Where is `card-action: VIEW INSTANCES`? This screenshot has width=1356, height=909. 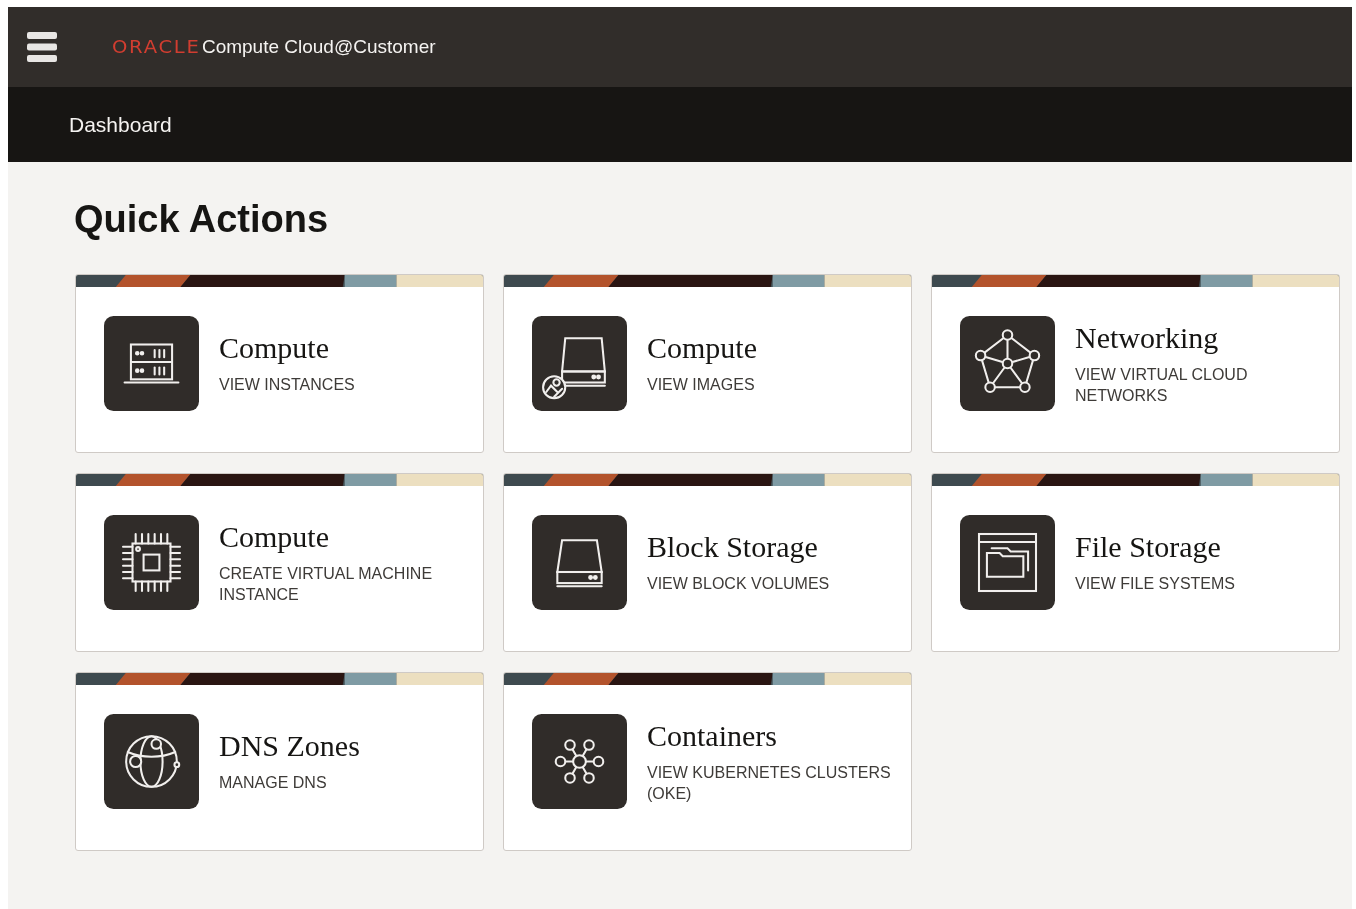
card-action: VIEW INSTANCES is located at coordinates (287, 385).